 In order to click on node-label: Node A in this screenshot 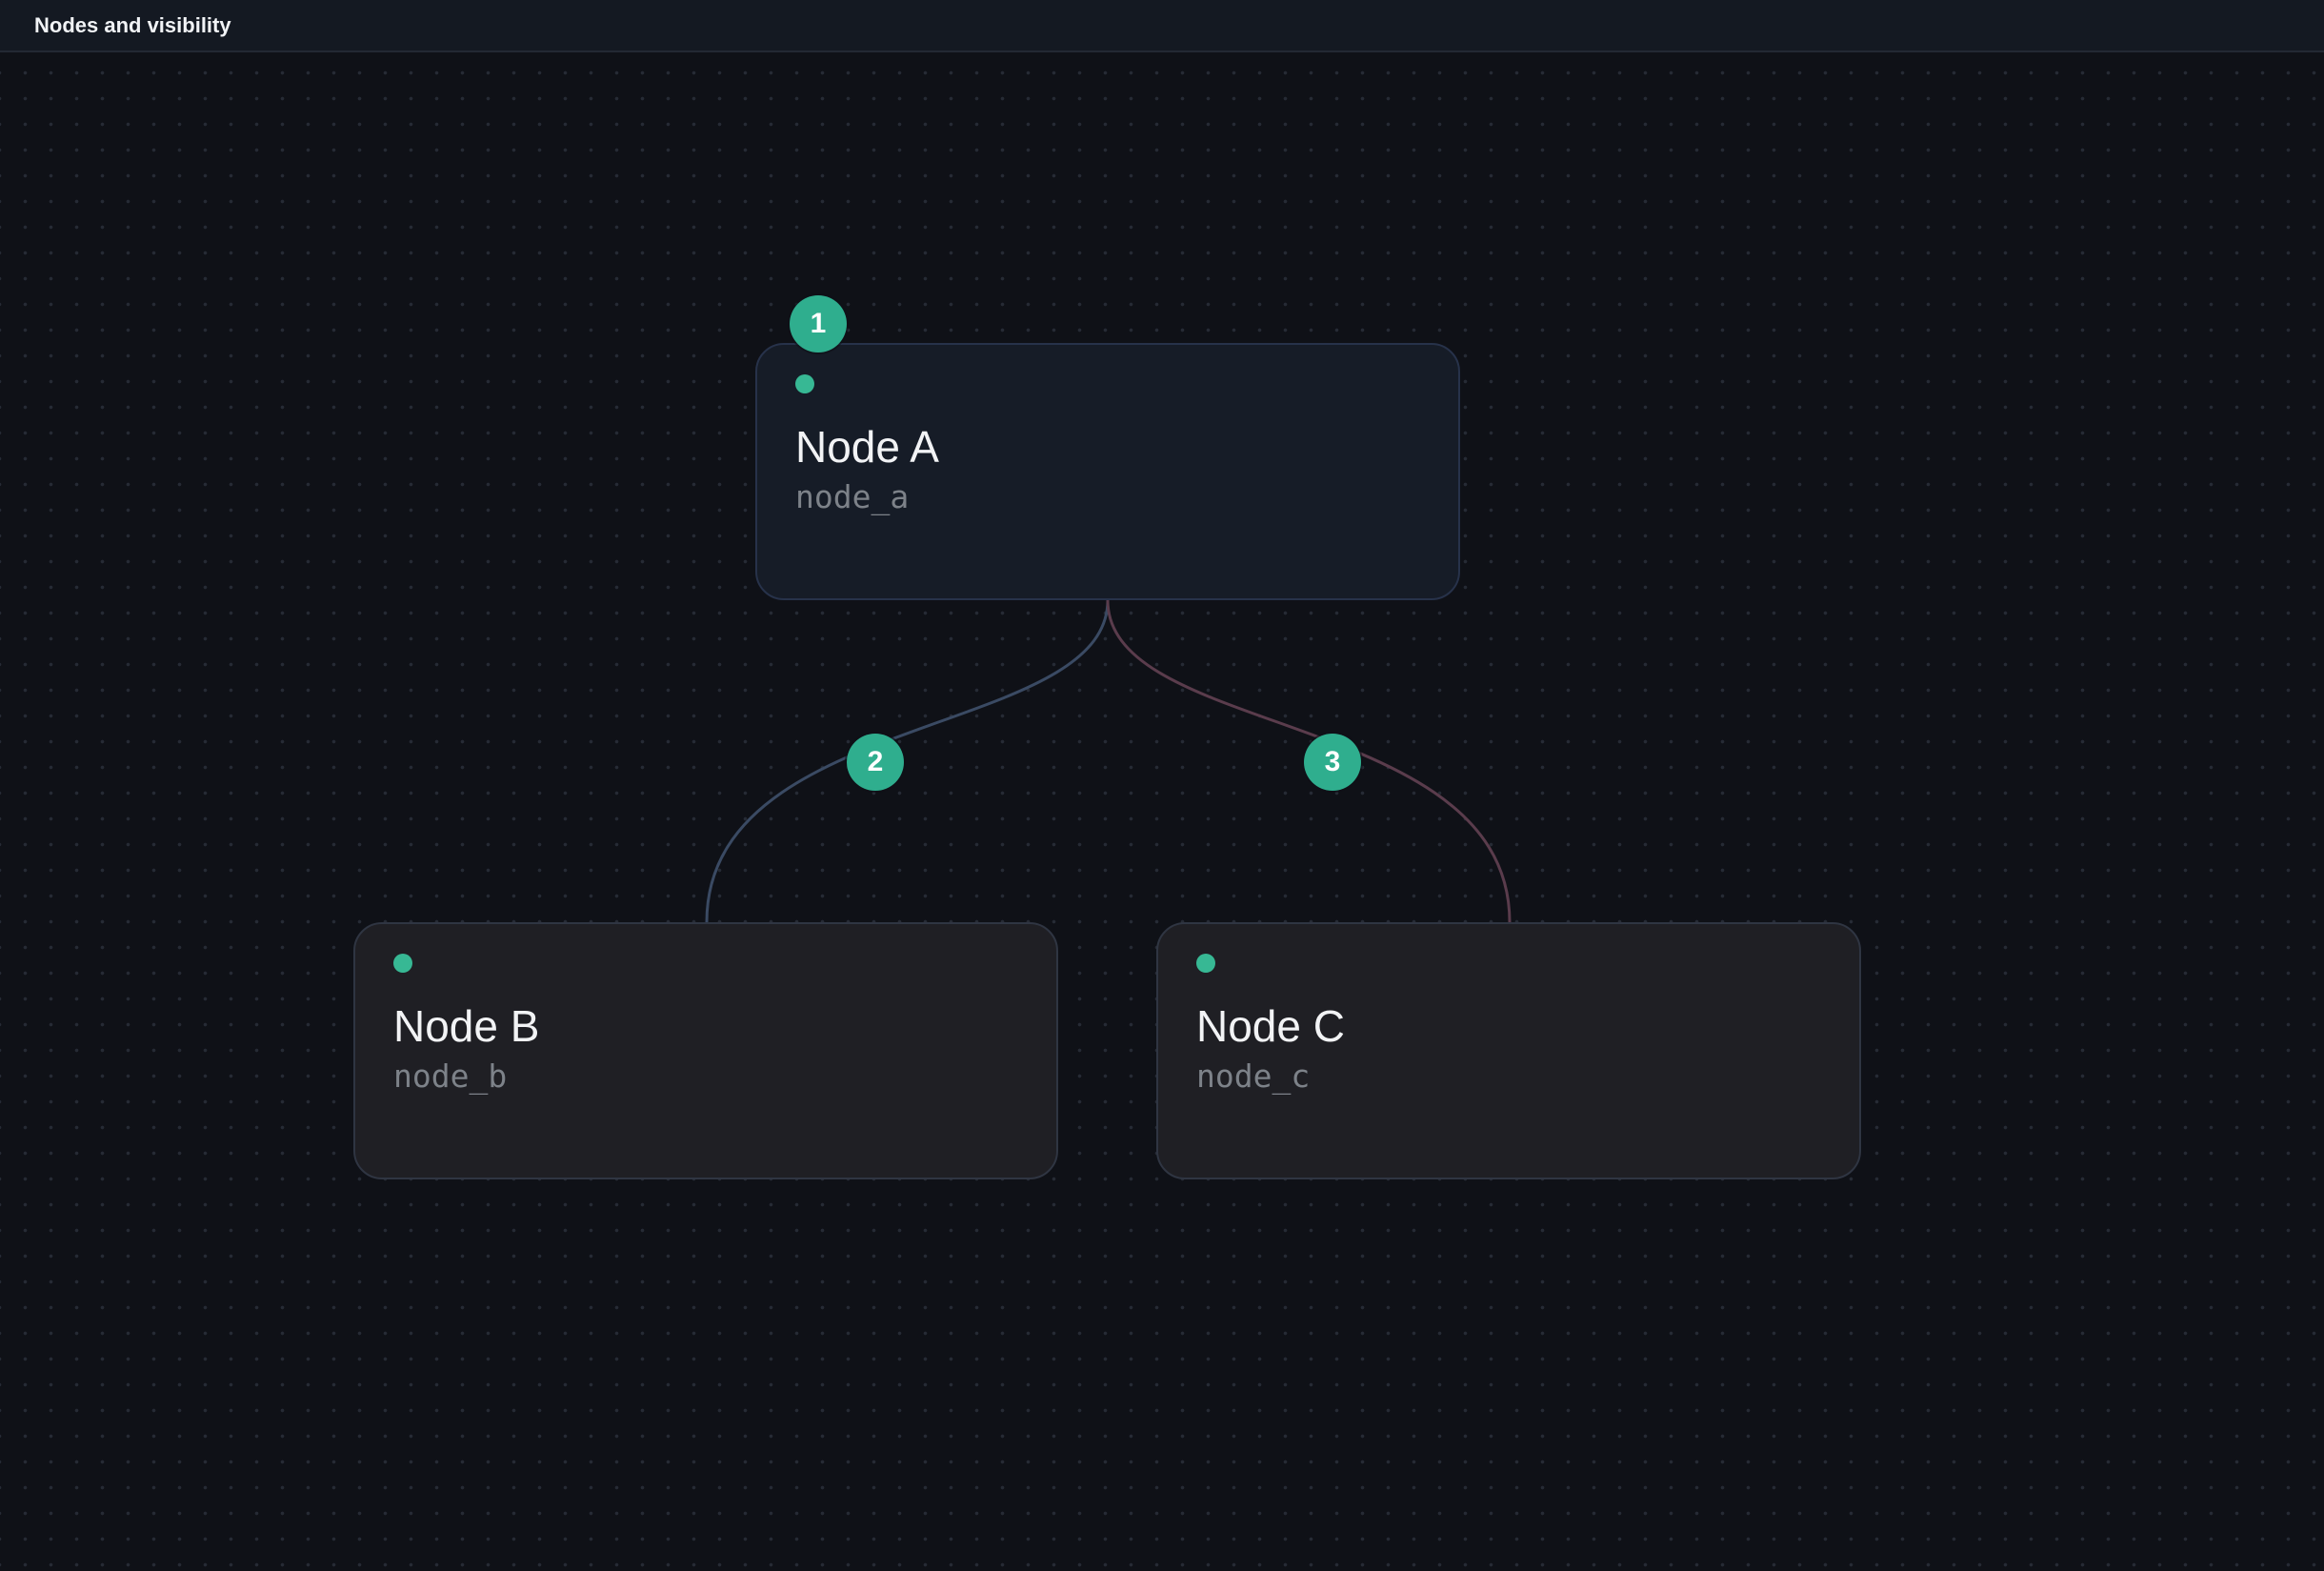, I will do `click(867, 447)`.